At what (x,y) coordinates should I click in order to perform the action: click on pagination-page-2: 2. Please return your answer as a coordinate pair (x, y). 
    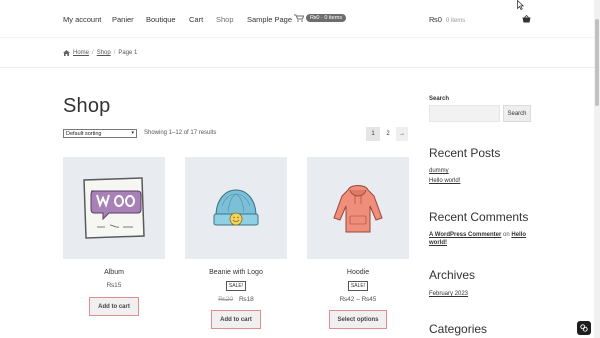
    Looking at the image, I should click on (388, 134).